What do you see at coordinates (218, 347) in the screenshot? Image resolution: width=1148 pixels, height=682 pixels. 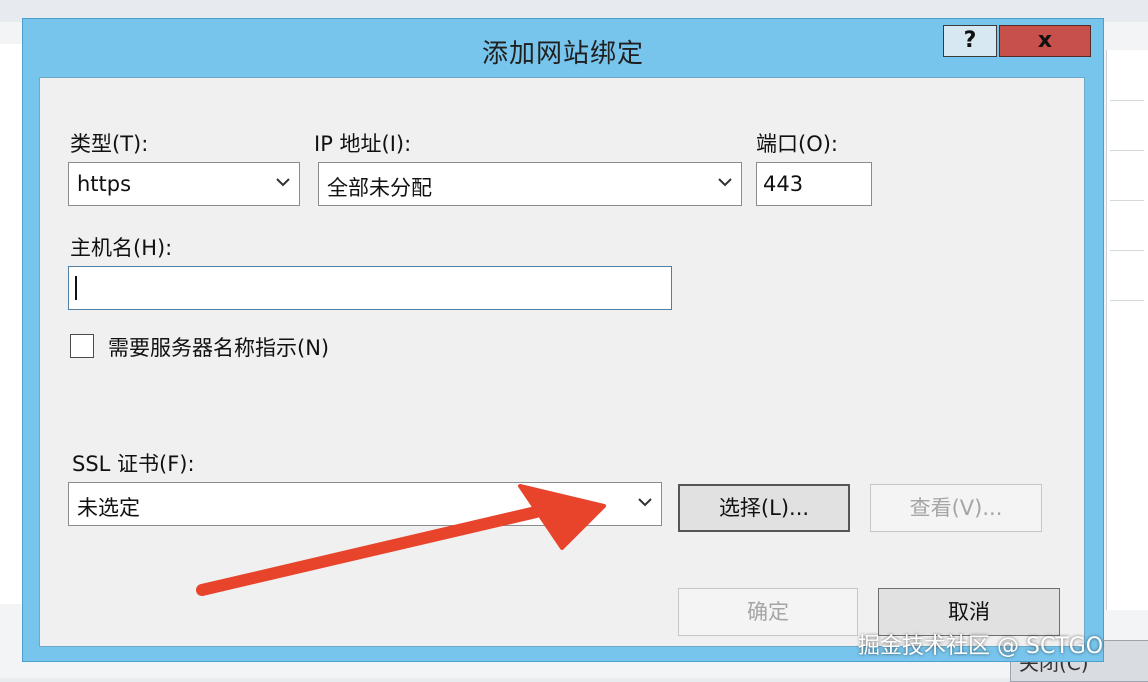 I see `sni-checkbox-label: 需要服务器名称指示(N)` at bounding box center [218, 347].